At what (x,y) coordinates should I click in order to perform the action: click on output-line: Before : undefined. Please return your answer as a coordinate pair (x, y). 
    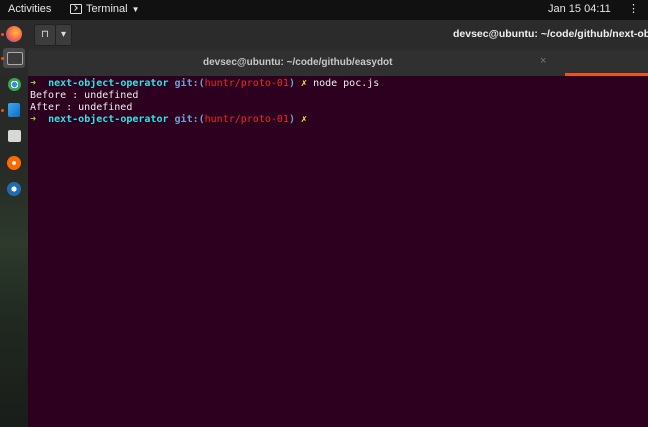
    Looking at the image, I should click on (84, 95).